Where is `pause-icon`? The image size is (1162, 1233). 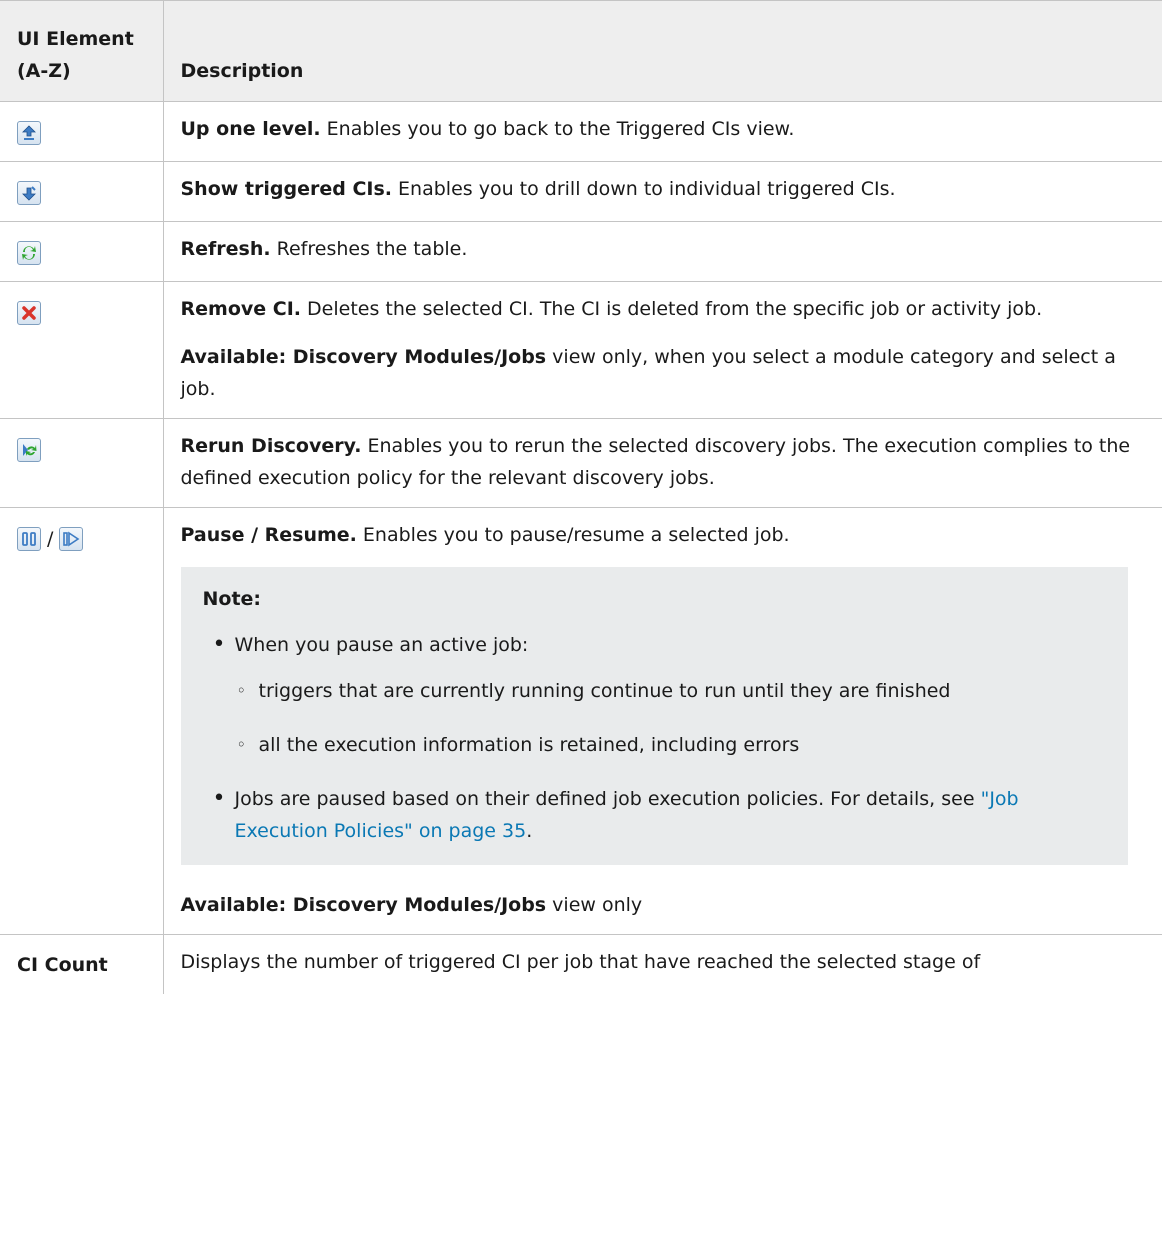
pause-icon is located at coordinates (29, 538).